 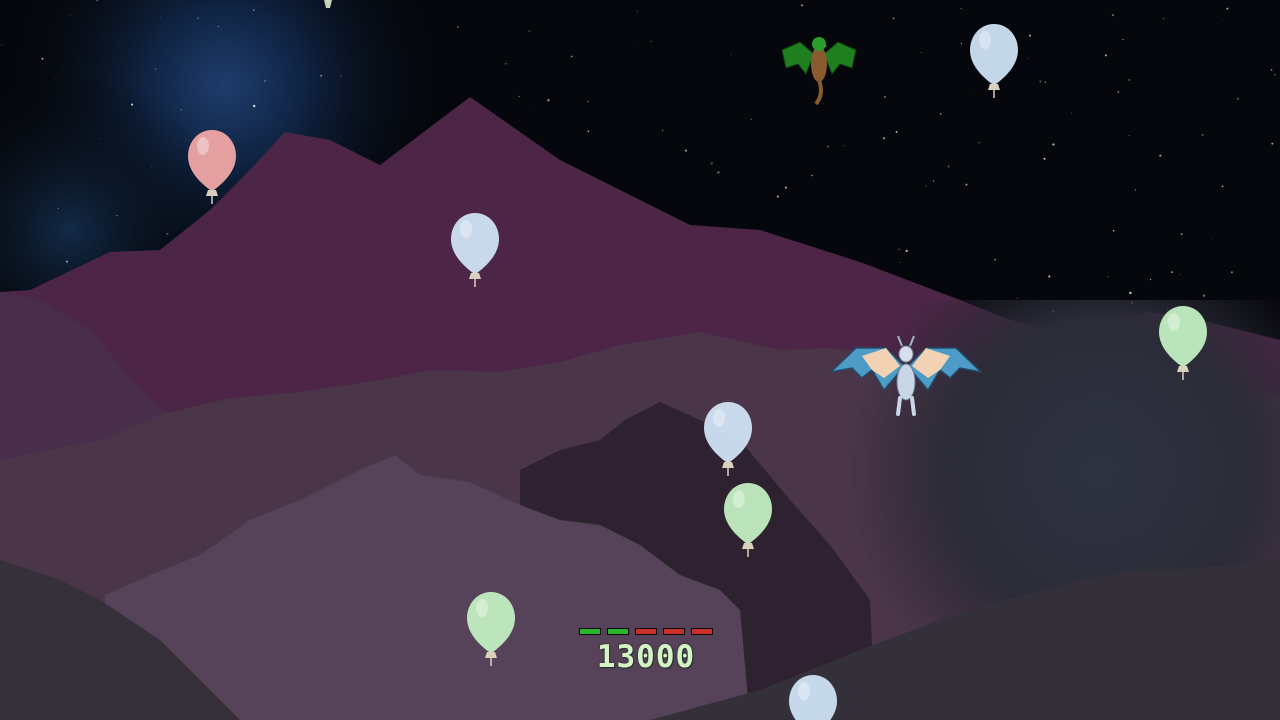 I want to click on player-dragon, so click(x=906, y=374).